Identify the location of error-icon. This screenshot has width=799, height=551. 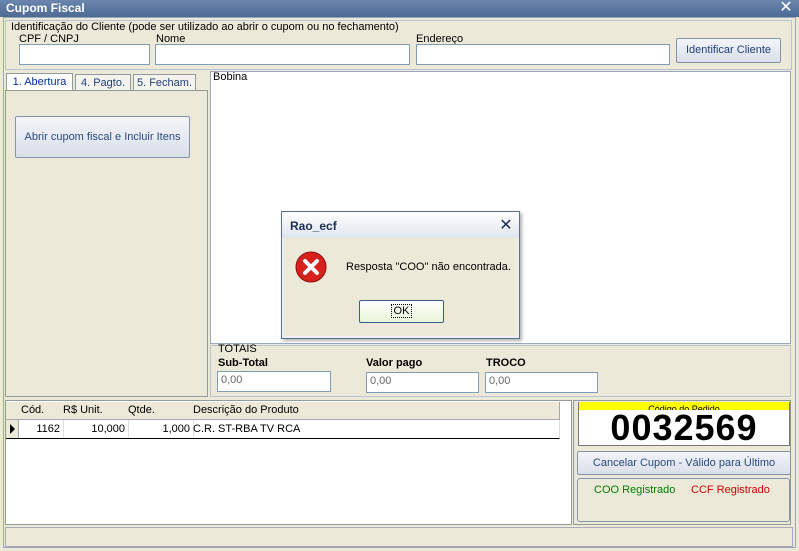
(311, 267).